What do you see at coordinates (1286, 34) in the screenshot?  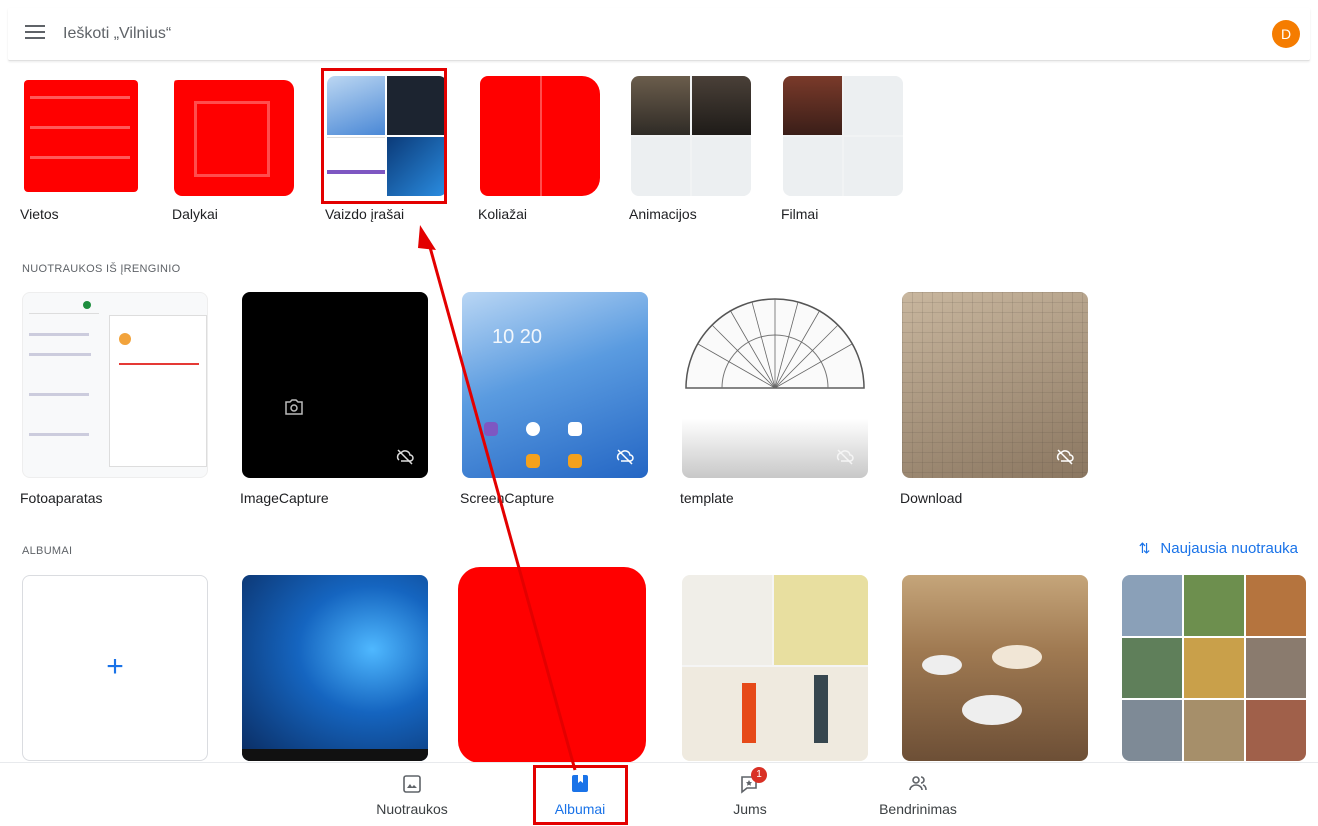 I see `avatar: D` at bounding box center [1286, 34].